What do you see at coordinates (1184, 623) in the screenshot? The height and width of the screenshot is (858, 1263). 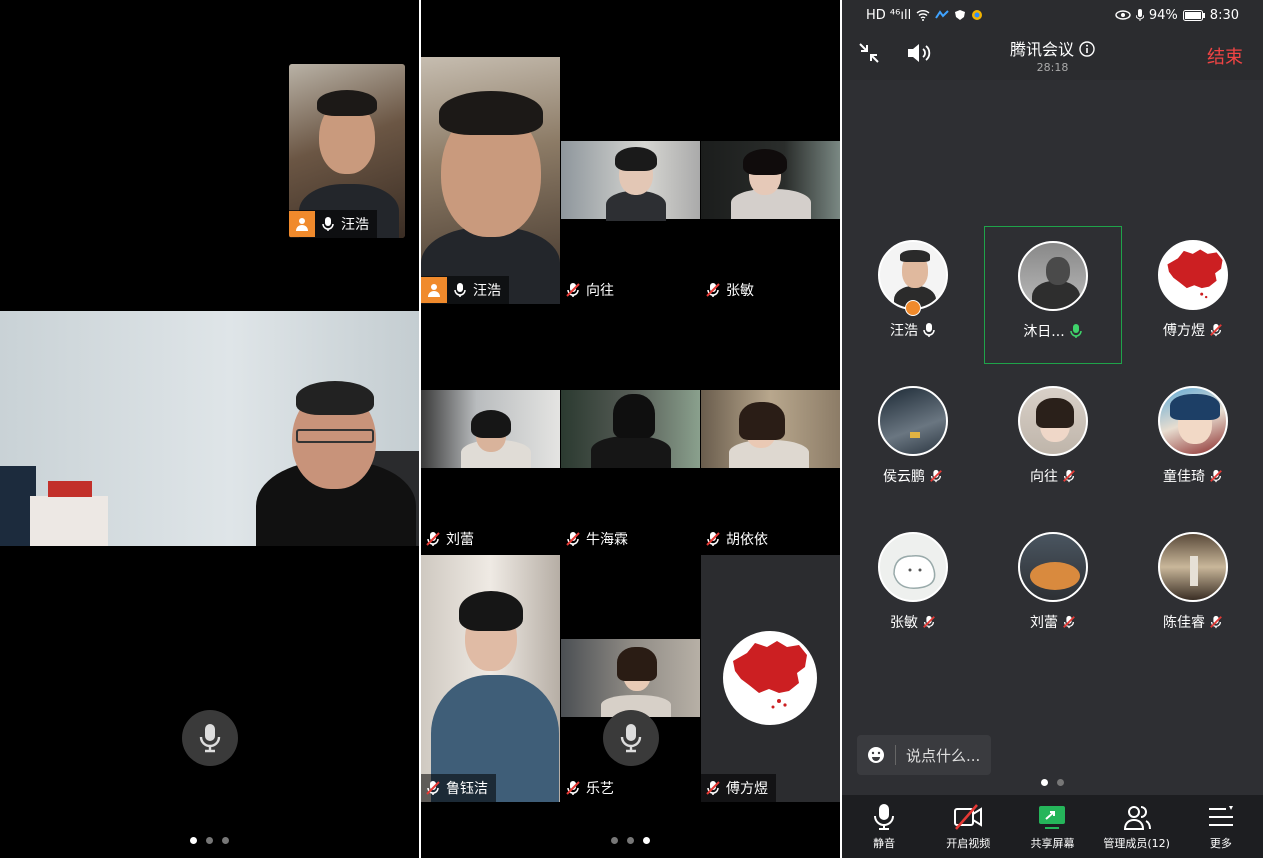 I see `member-name: 陈佳睿` at bounding box center [1184, 623].